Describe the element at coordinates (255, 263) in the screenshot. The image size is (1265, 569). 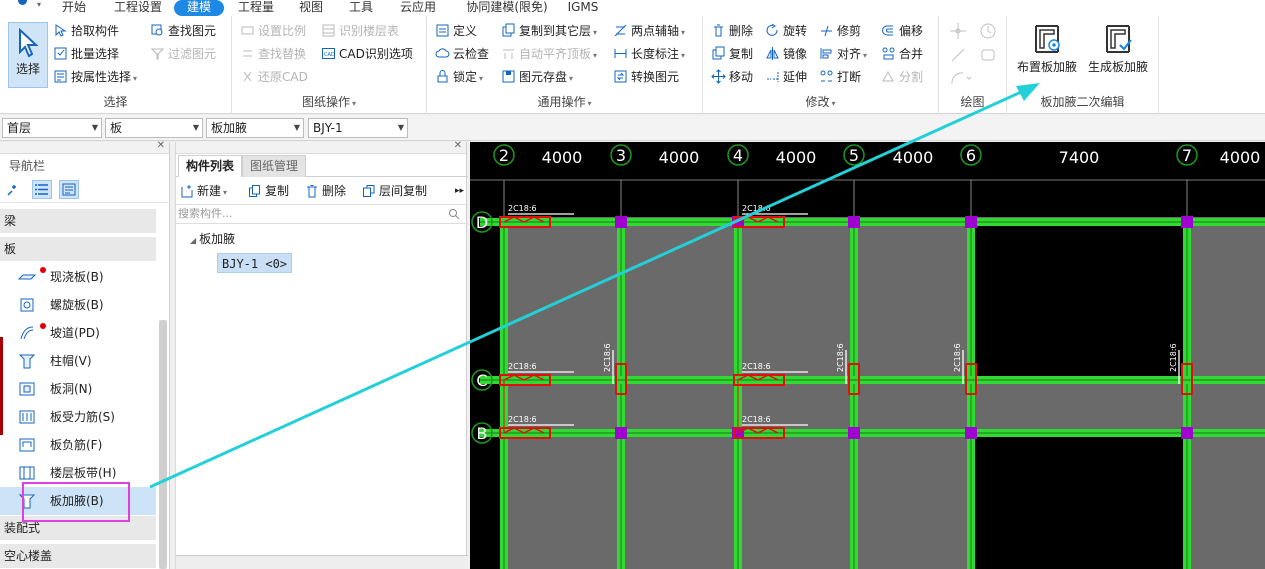
I see `tree-leaf-bjy1: BJY-1 <0>` at that location.